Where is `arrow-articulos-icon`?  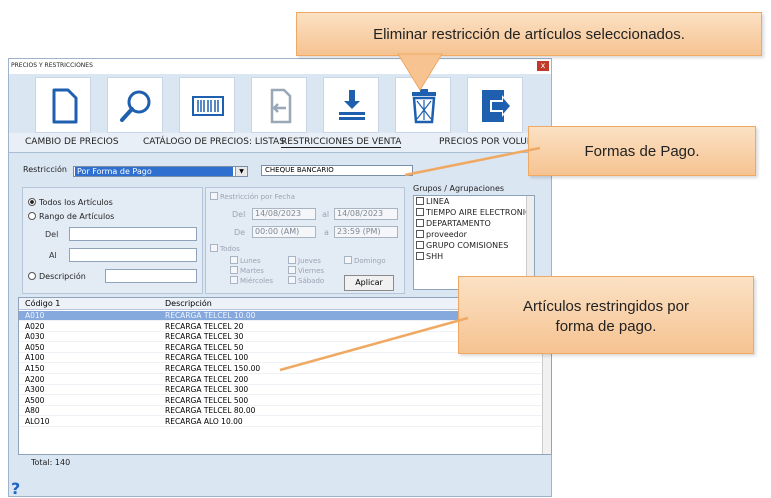 arrow-articulos-icon is located at coordinates (374, 344).